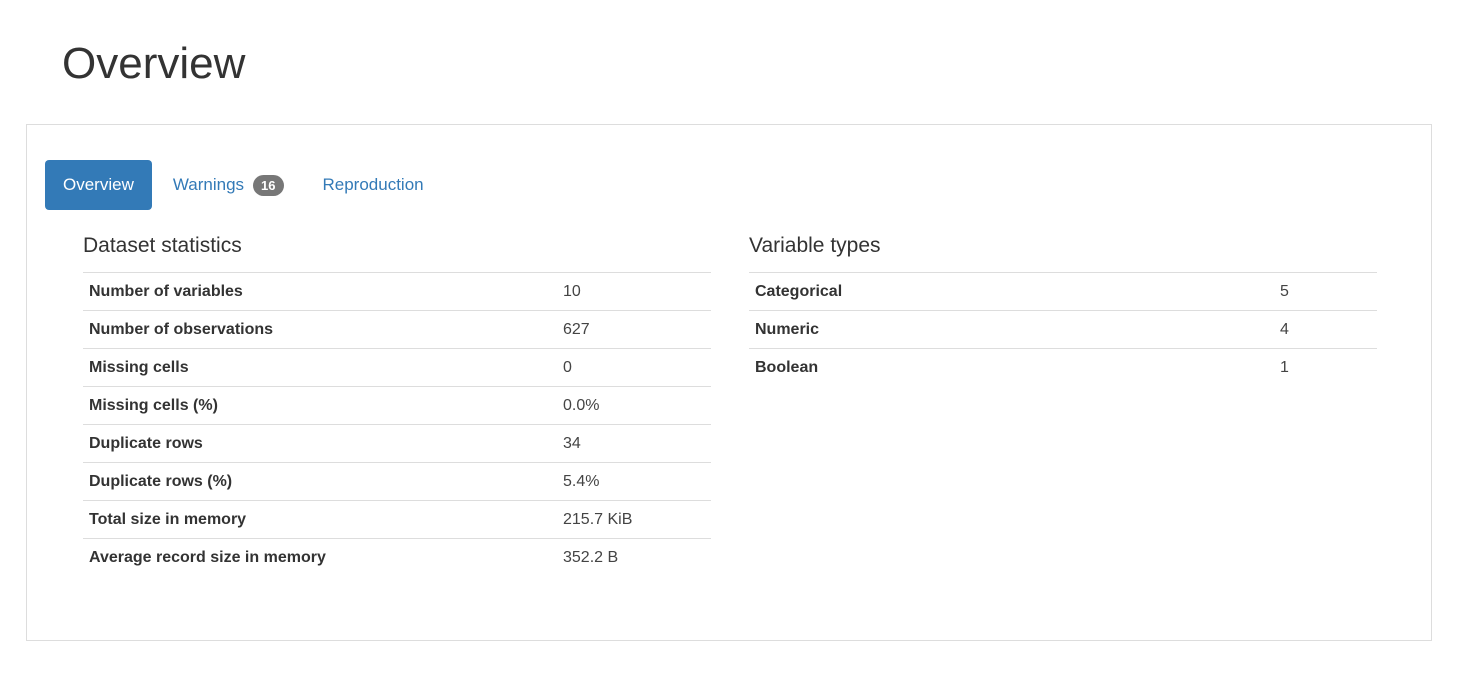 The width and height of the screenshot is (1471, 675). Describe the element at coordinates (634, 519) in the screenshot. I see `row-value: 215.7 KiB` at that location.